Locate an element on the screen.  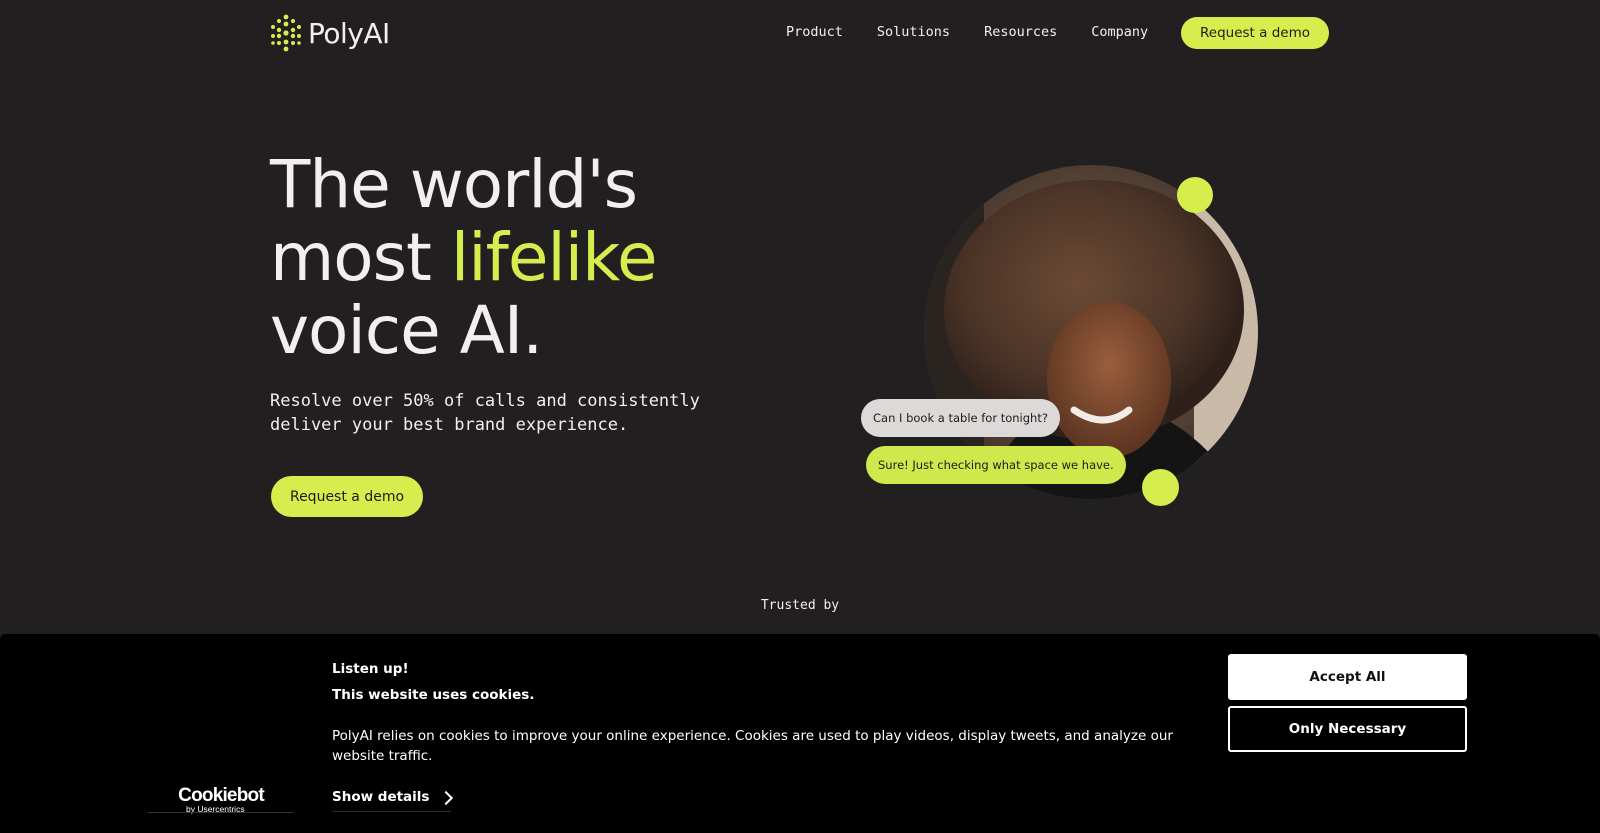
polyai-logo-icon is located at coordinates (286, 33).